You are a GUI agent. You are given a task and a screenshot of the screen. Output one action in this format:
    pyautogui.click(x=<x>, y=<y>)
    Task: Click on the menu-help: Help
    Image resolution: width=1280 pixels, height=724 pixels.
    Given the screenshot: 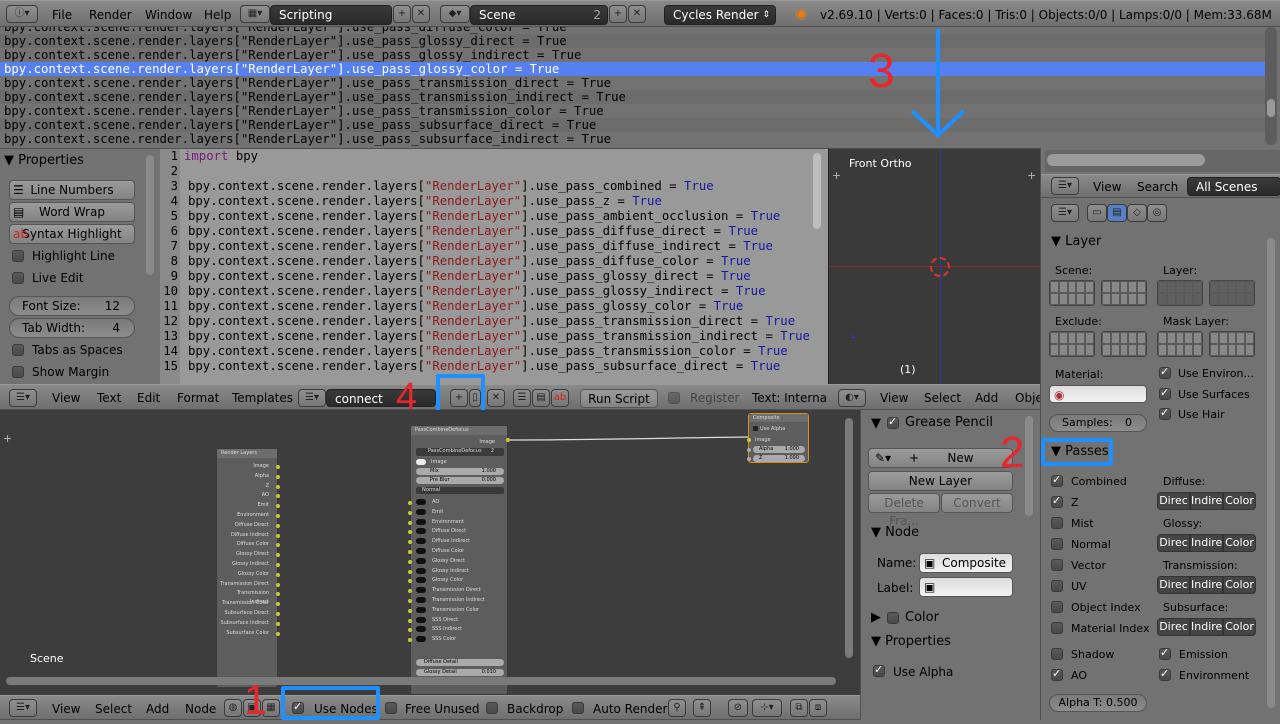 What is the action you would take?
    pyautogui.click(x=217, y=15)
    